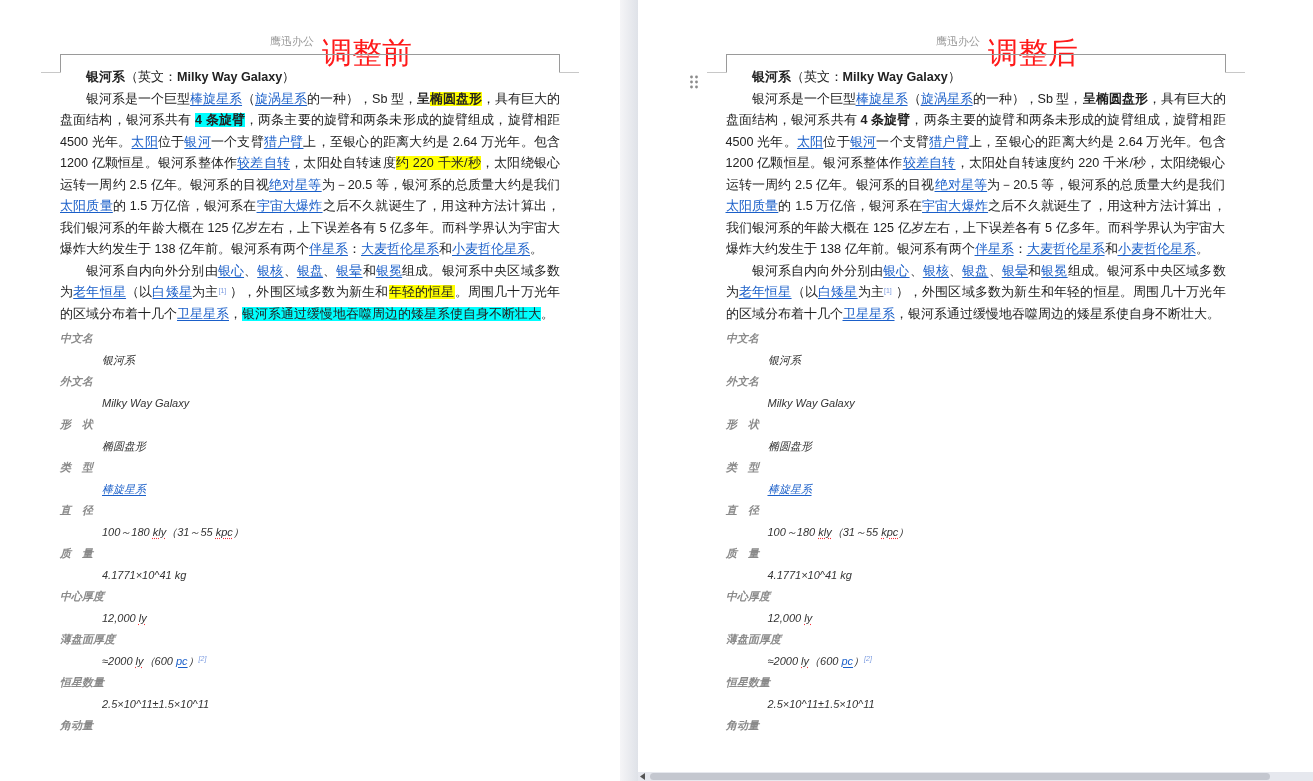  Describe the element at coordinates (838, 532) in the screenshot. I see `infobox-value: 100～180 kly（31～55 kpc）` at that location.